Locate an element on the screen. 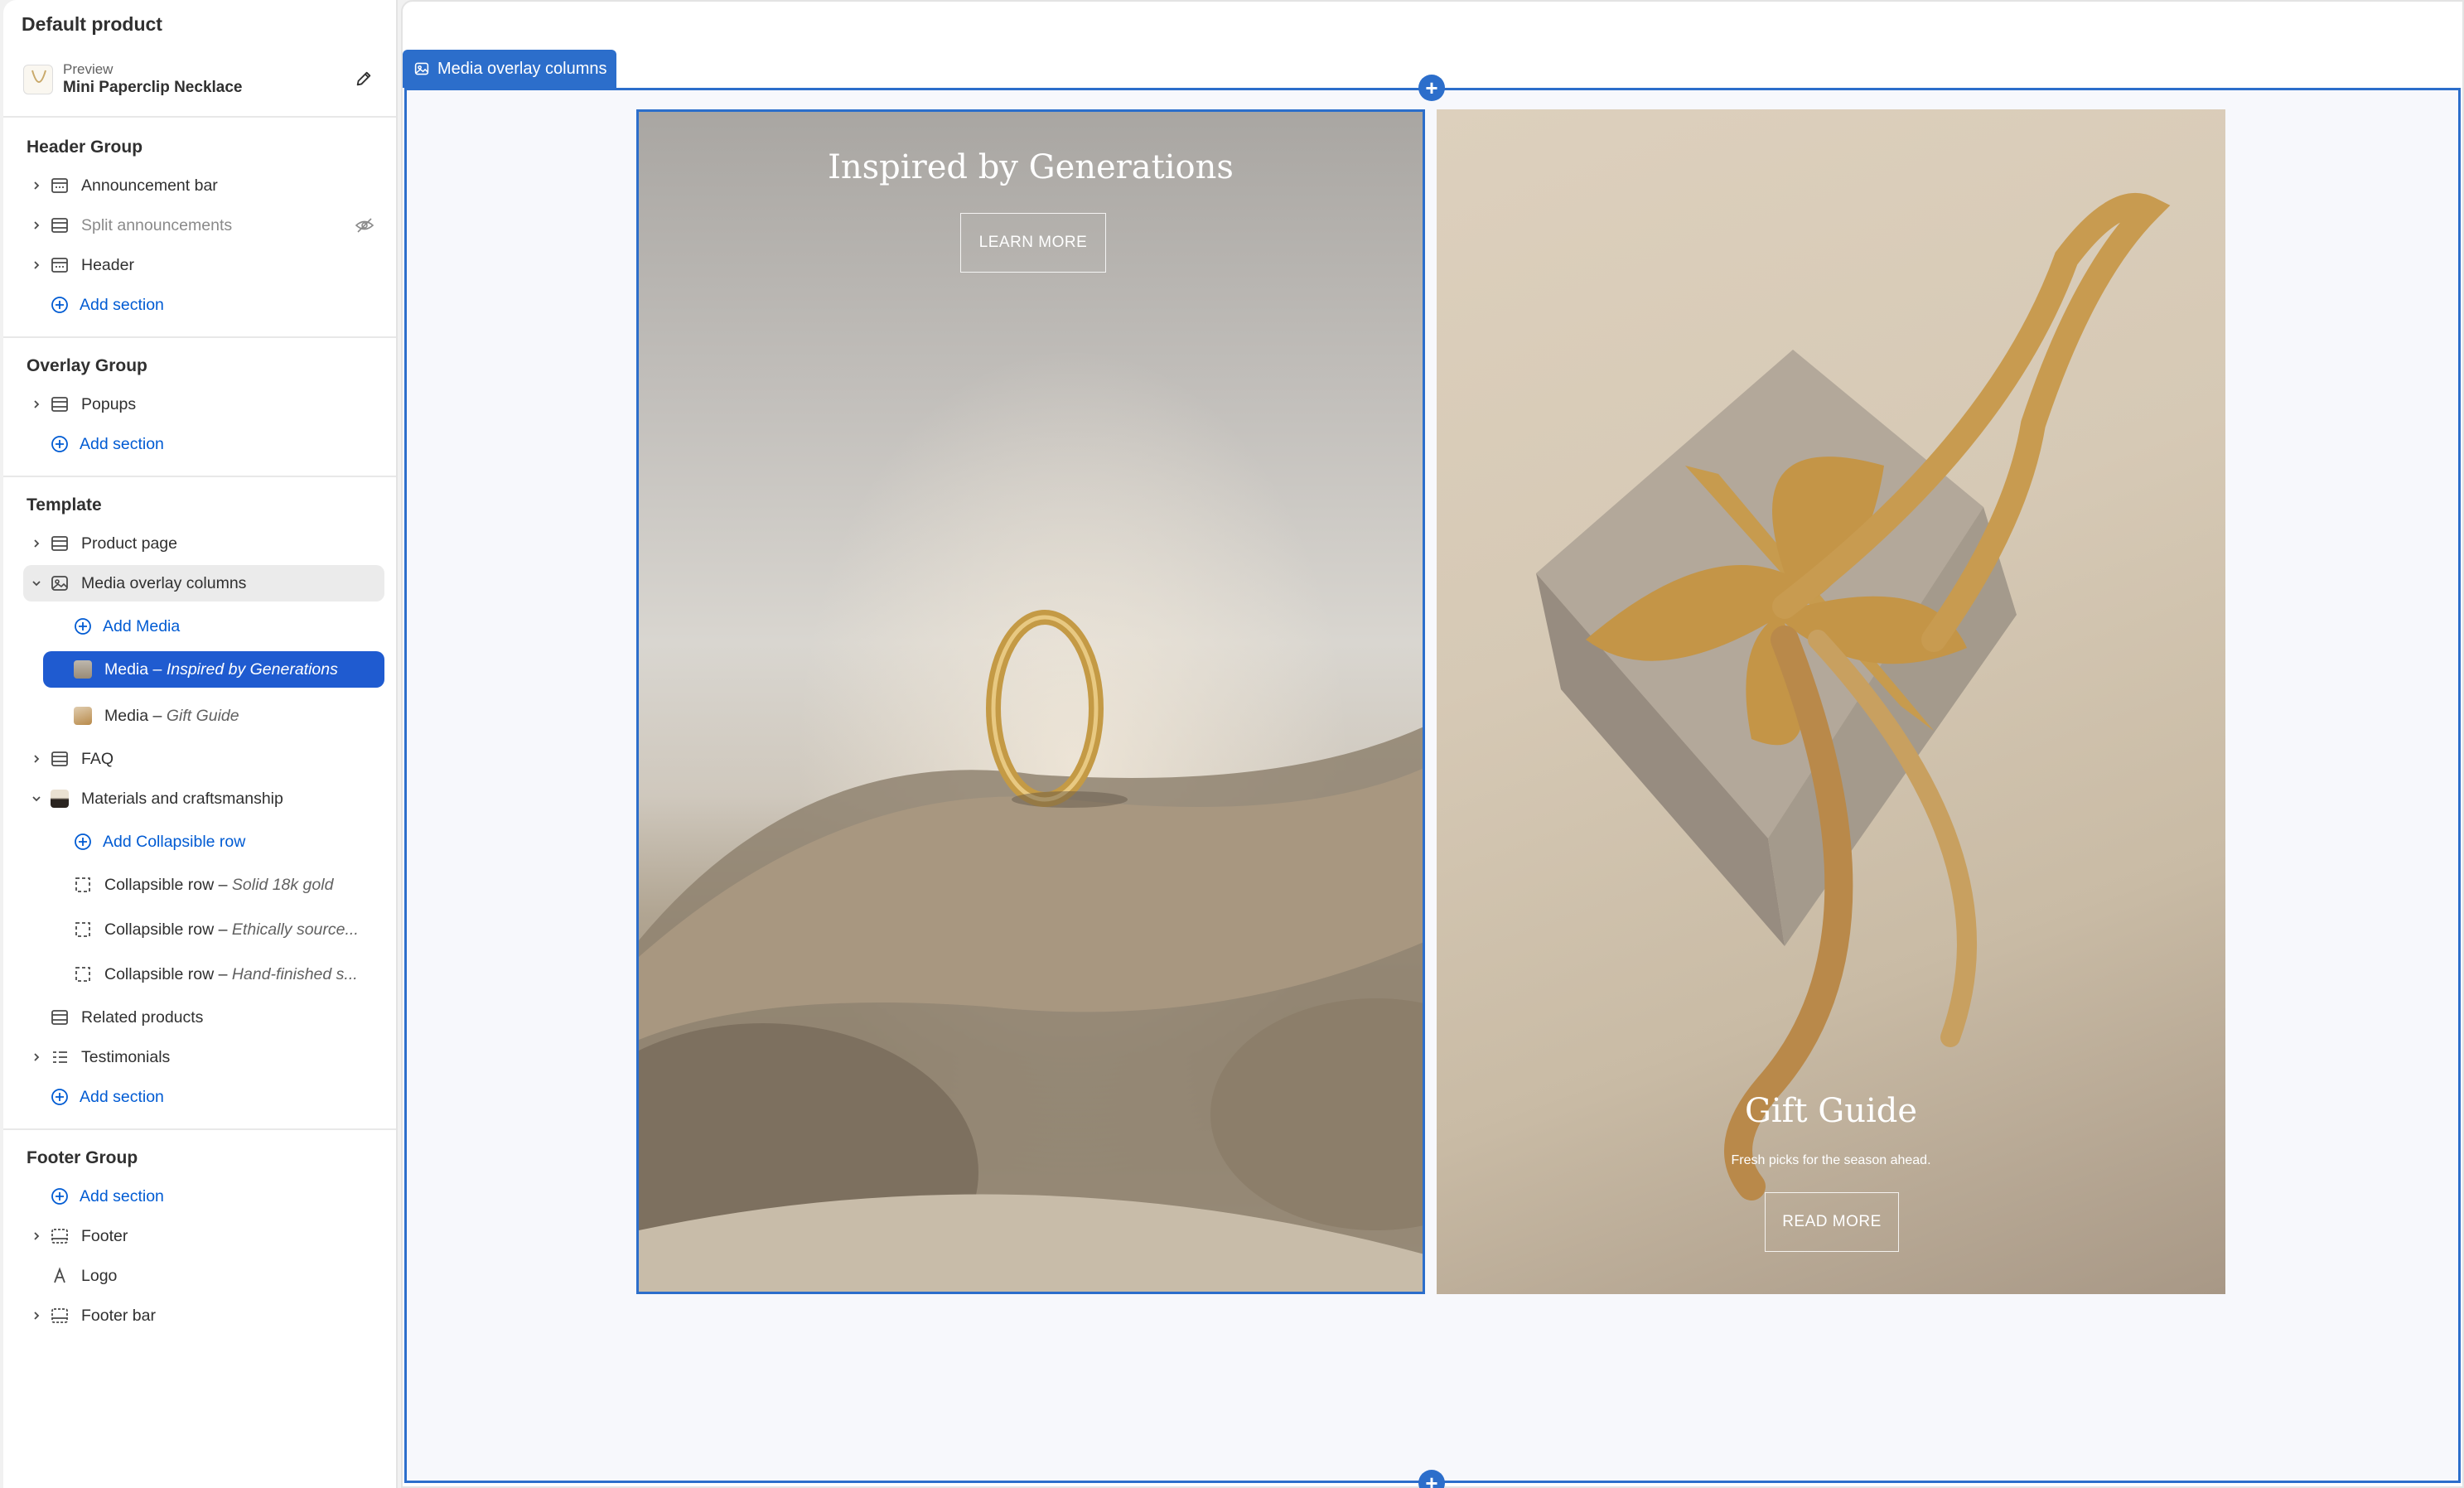 This screenshot has width=2464, height=1488. edit-pencil-icon is located at coordinates (364, 79).